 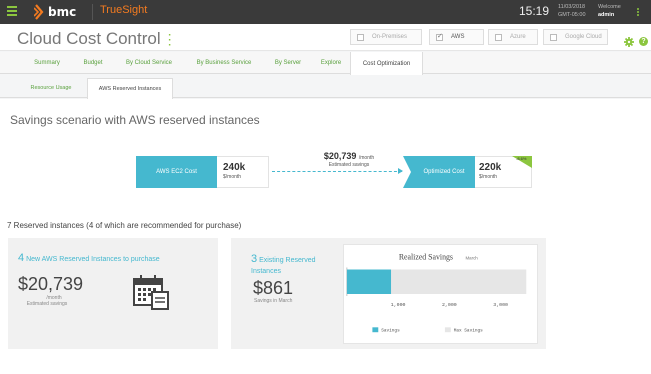 I want to click on clock: 15:19, so click(x=534, y=11).